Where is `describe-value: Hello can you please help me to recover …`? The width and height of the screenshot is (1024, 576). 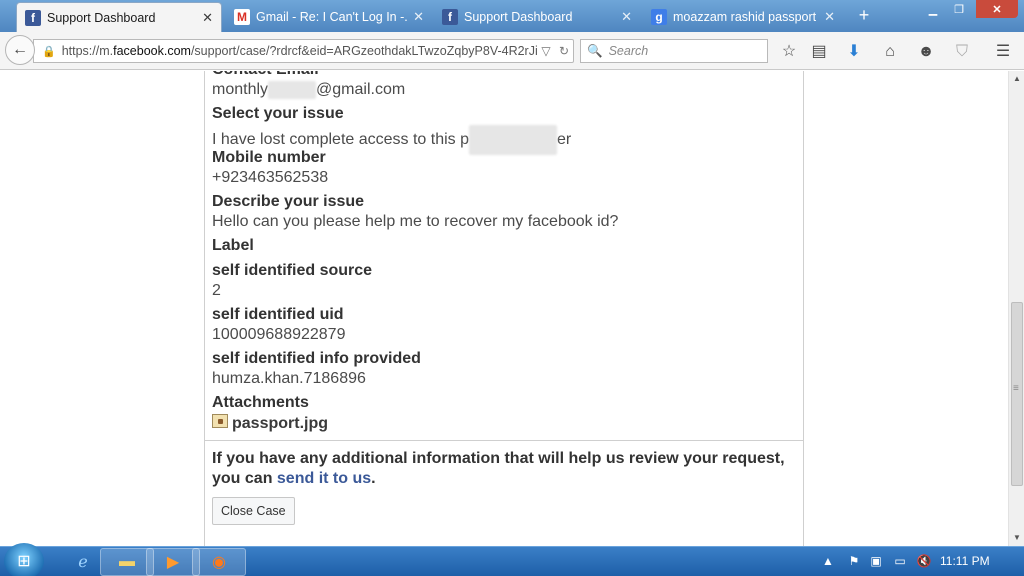 describe-value: Hello can you please help me to recover … is located at coordinates (415, 221).